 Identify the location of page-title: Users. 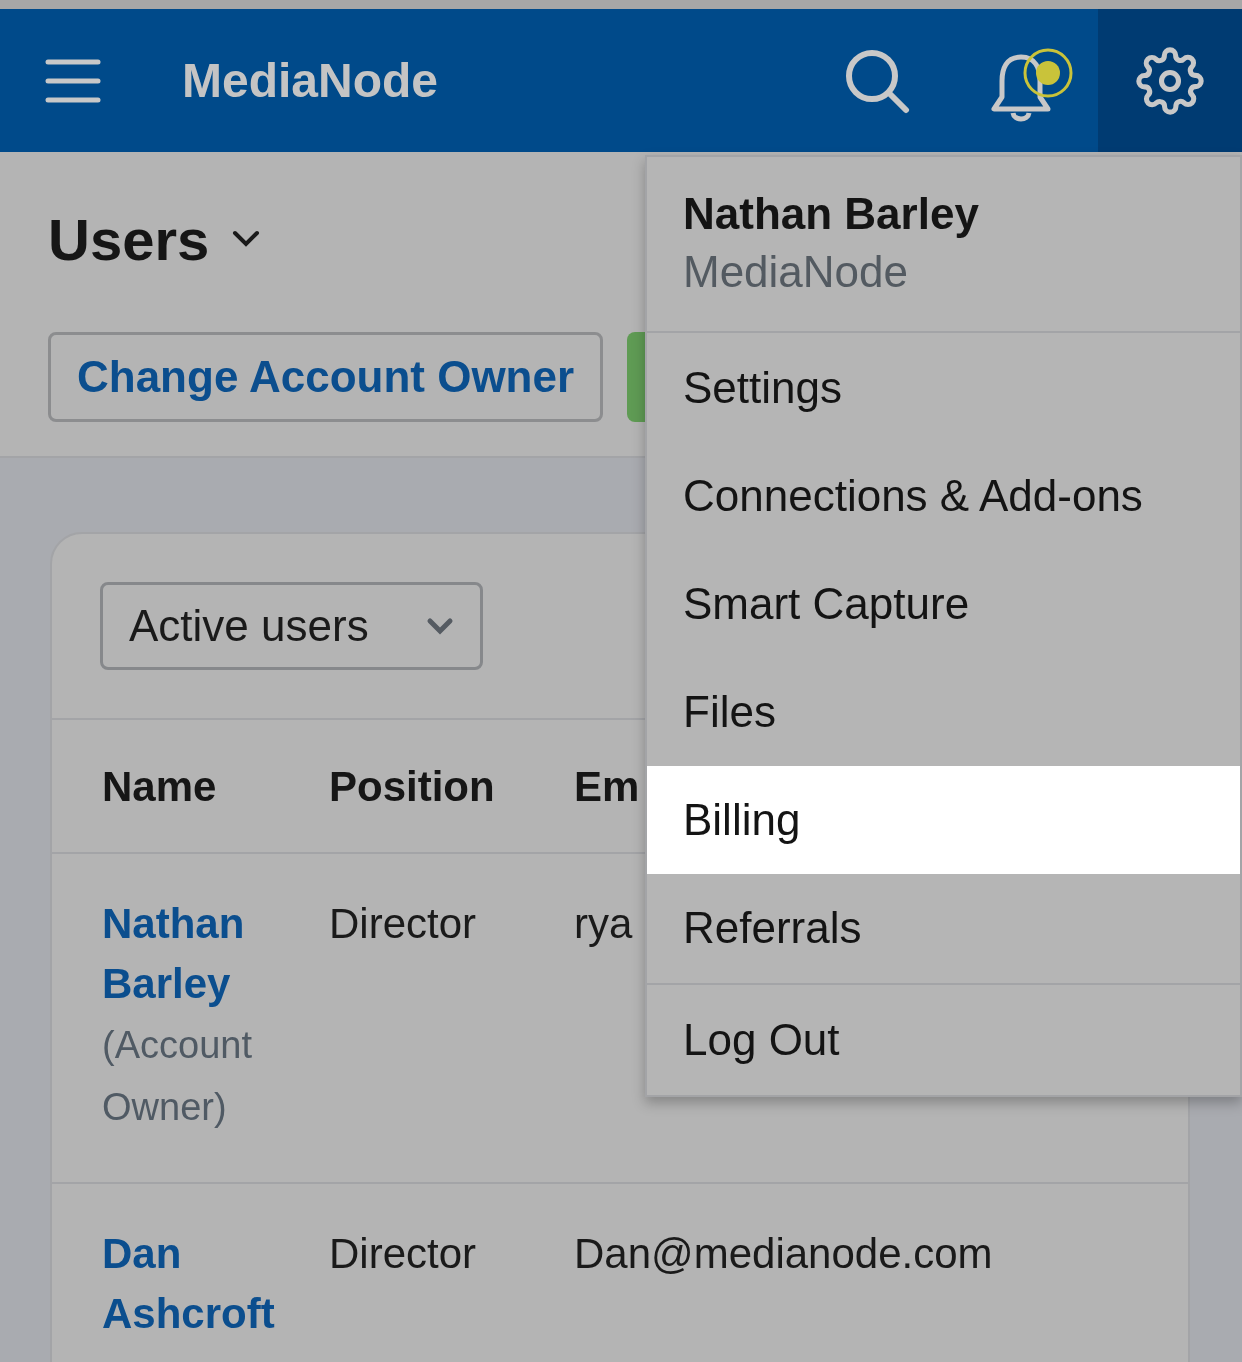
(129, 239).